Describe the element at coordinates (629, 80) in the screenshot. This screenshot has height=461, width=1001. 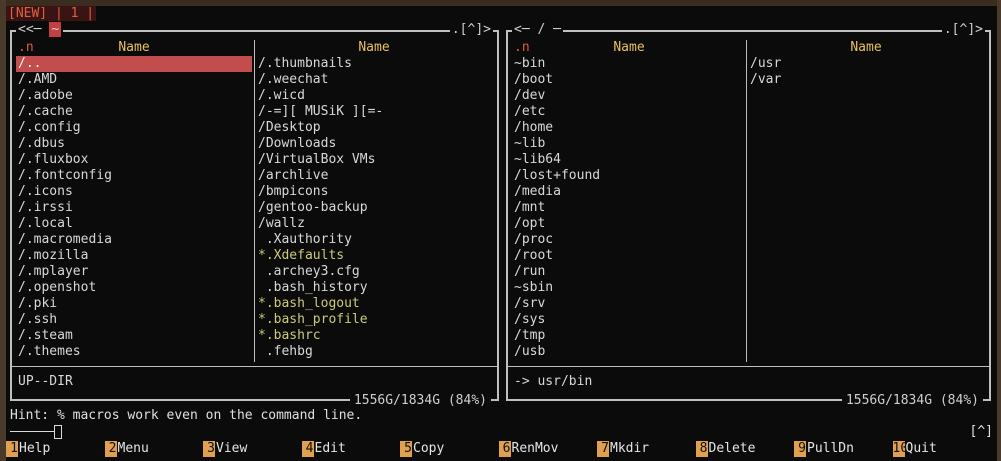
I see `file-entry: /boot` at that location.